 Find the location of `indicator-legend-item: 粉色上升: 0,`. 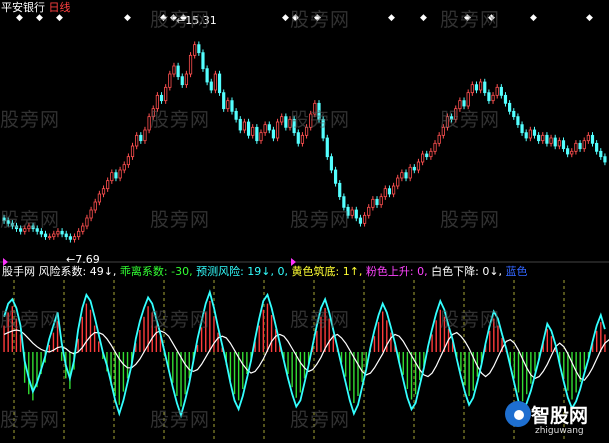

indicator-legend-item: 粉色上升: 0, is located at coordinates (398, 271).